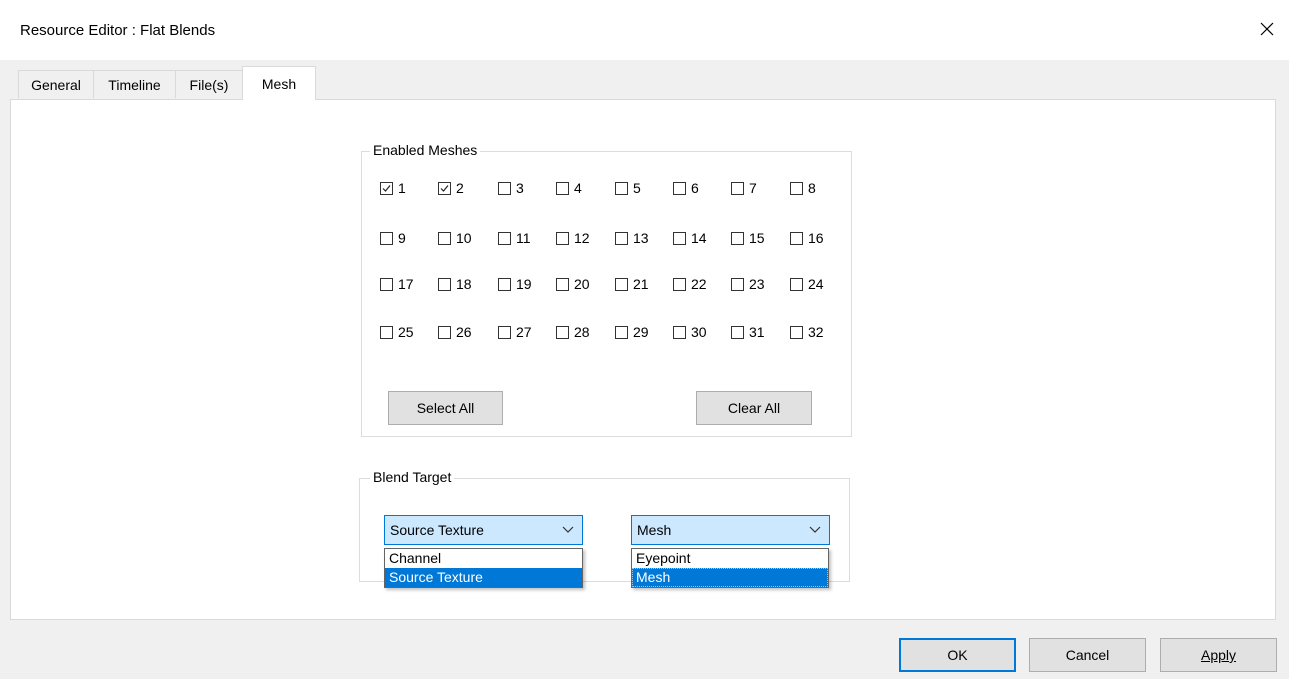  Describe the element at coordinates (524, 284) in the screenshot. I see `mesh-checkbox-label: 19` at that location.